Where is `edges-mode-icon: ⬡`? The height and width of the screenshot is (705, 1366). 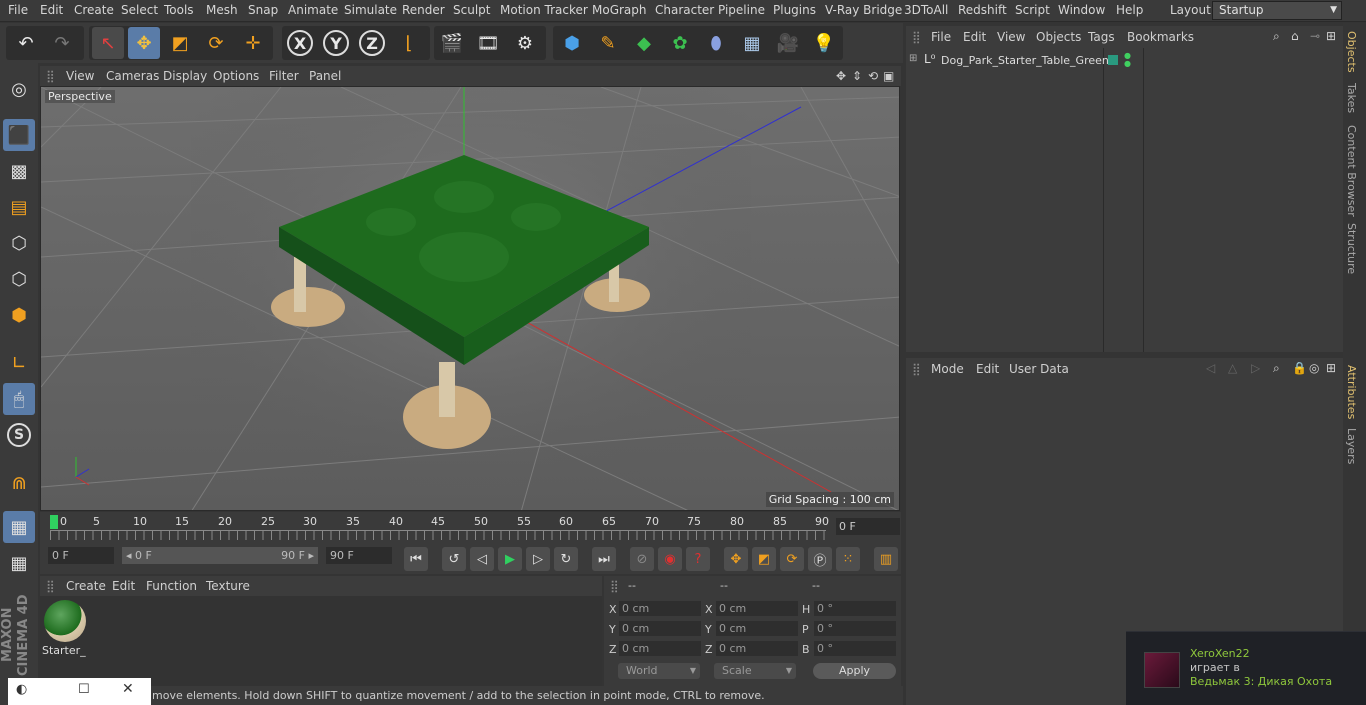 edges-mode-icon: ⬡ is located at coordinates (19, 279).